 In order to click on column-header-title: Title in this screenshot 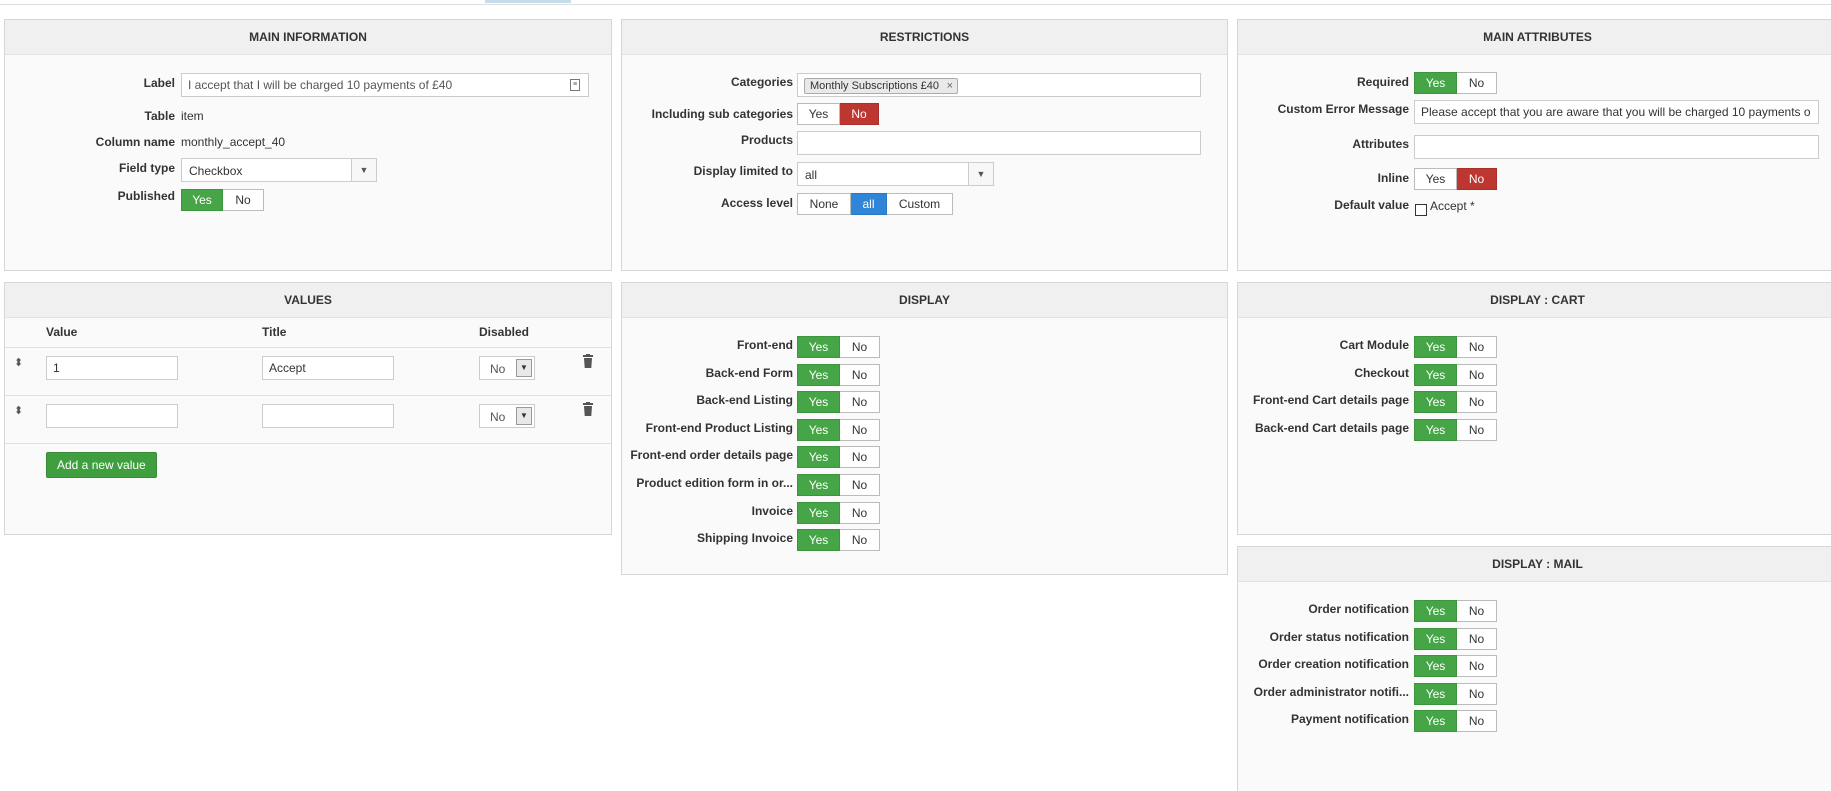, I will do `click(274, 332)`.